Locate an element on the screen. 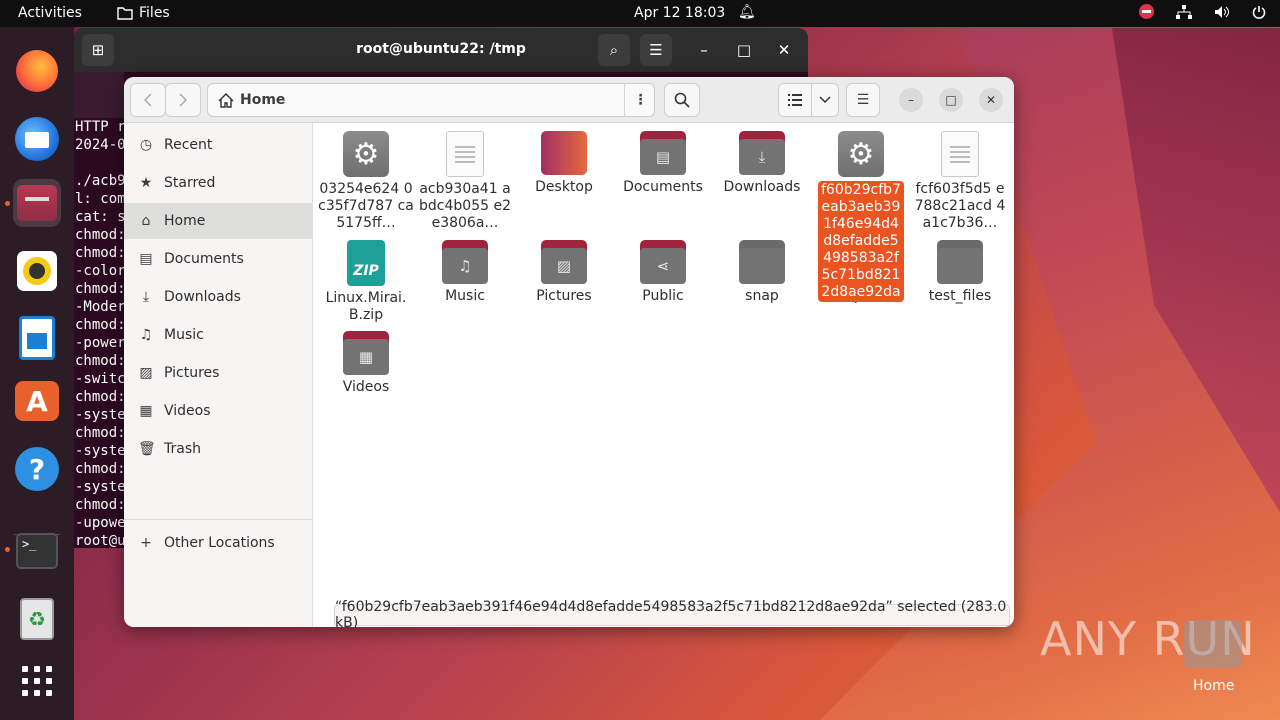 This screenshot has width=1280, height=720. folder-item-test-files: test_files is located at coordinates (960, 272).